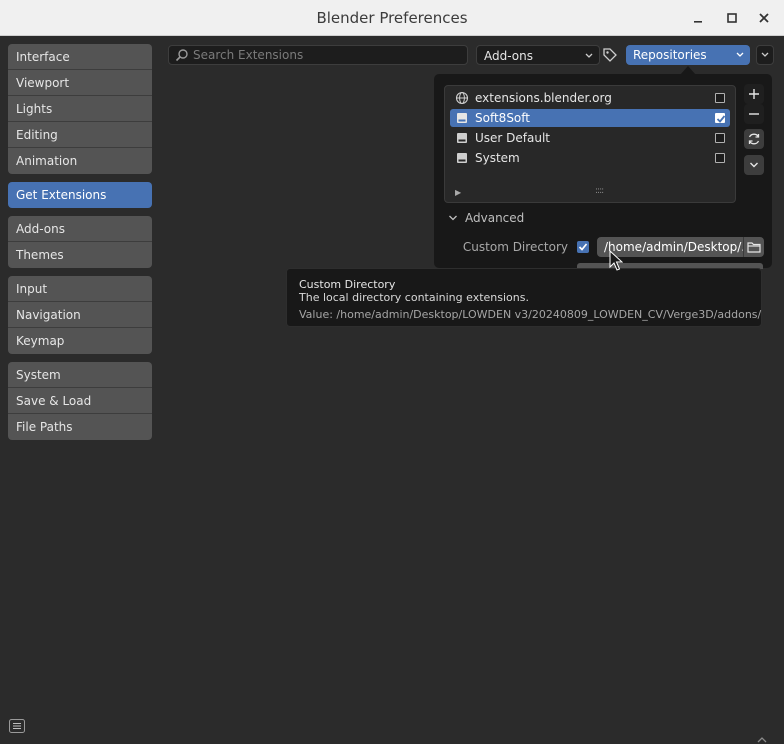 The width and height of the screenshot is (784, 744). I want to click on window-title: Blender Preferences, so click(392, 18).